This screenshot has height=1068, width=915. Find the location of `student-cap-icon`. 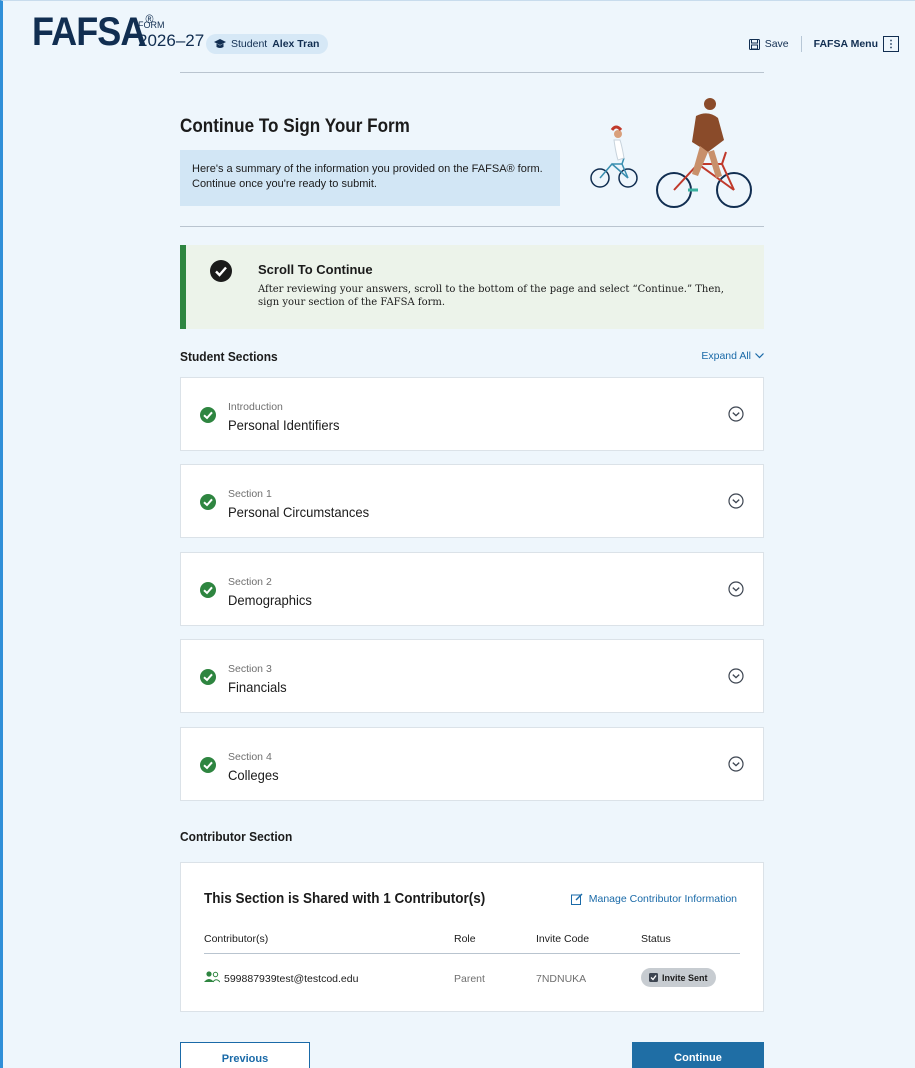

student-cap-icon is located at coordinates (220, 43).